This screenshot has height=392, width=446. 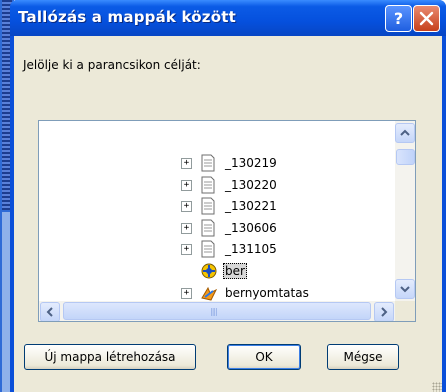 What do you see at coordinates (267, 292) in the screenshot?
I see `tree-item-label: bernyomtatas` at bounding box center [267, 292].